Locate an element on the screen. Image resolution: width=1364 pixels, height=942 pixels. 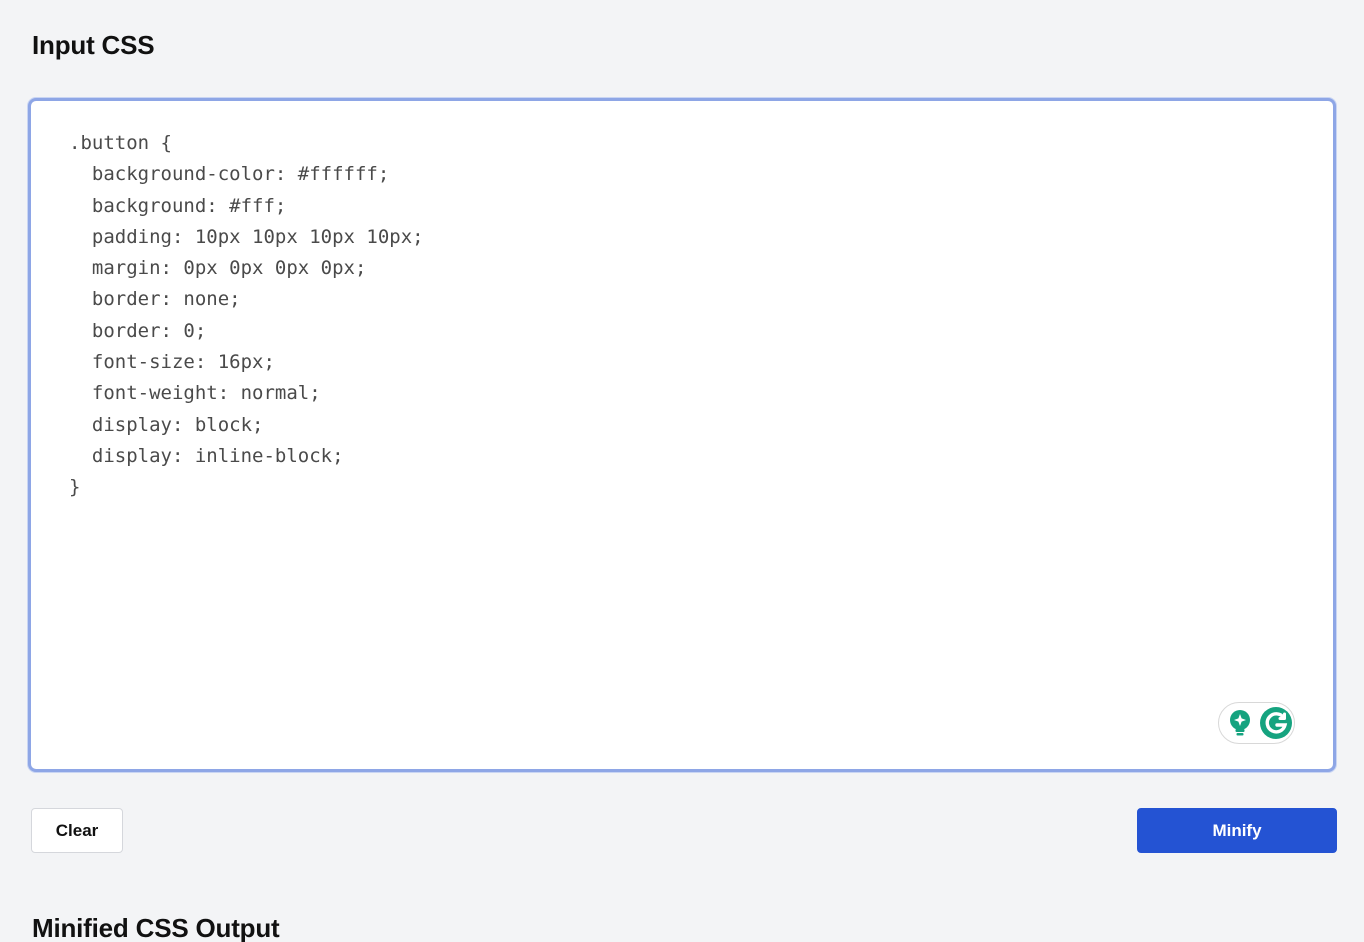
grammarly-widget is located at coordinates (1256, 723).